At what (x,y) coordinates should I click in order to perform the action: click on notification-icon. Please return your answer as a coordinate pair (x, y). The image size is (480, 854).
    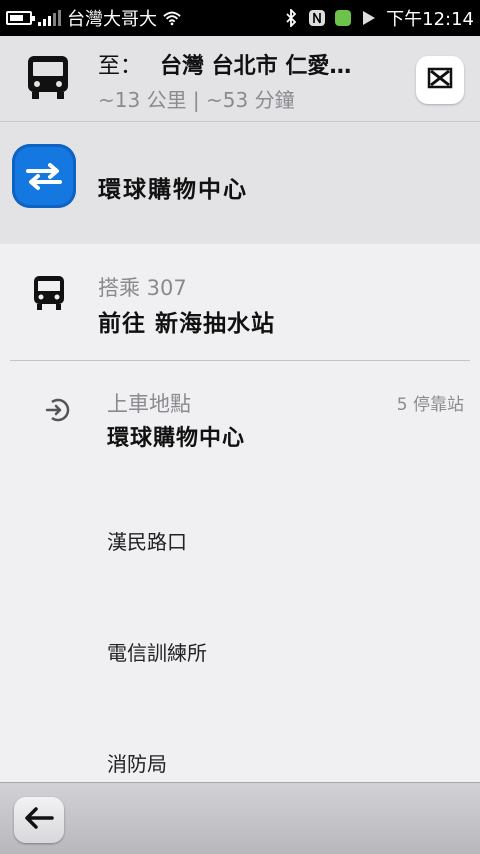
    Looking at the image, I should click on (369, 18).